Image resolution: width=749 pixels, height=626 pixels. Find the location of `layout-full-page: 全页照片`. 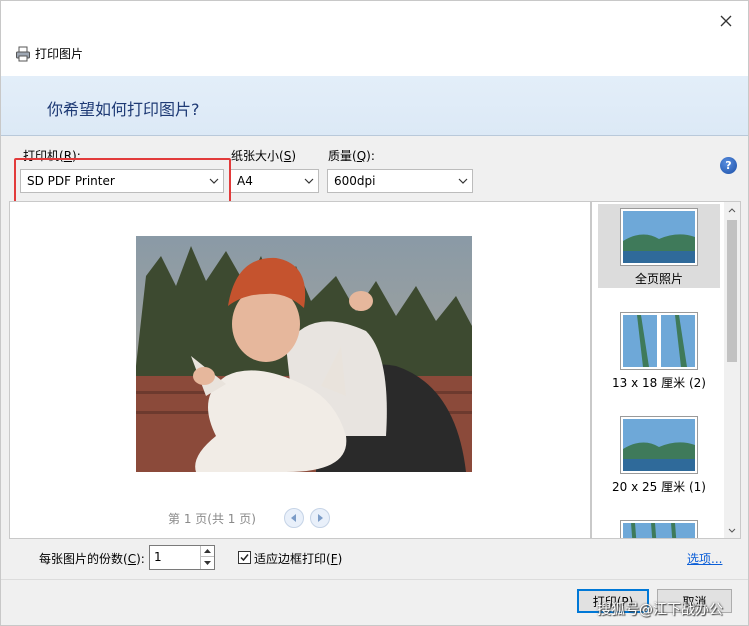

layout-full-page: 全页照片 is located at coordinates (659, 246).